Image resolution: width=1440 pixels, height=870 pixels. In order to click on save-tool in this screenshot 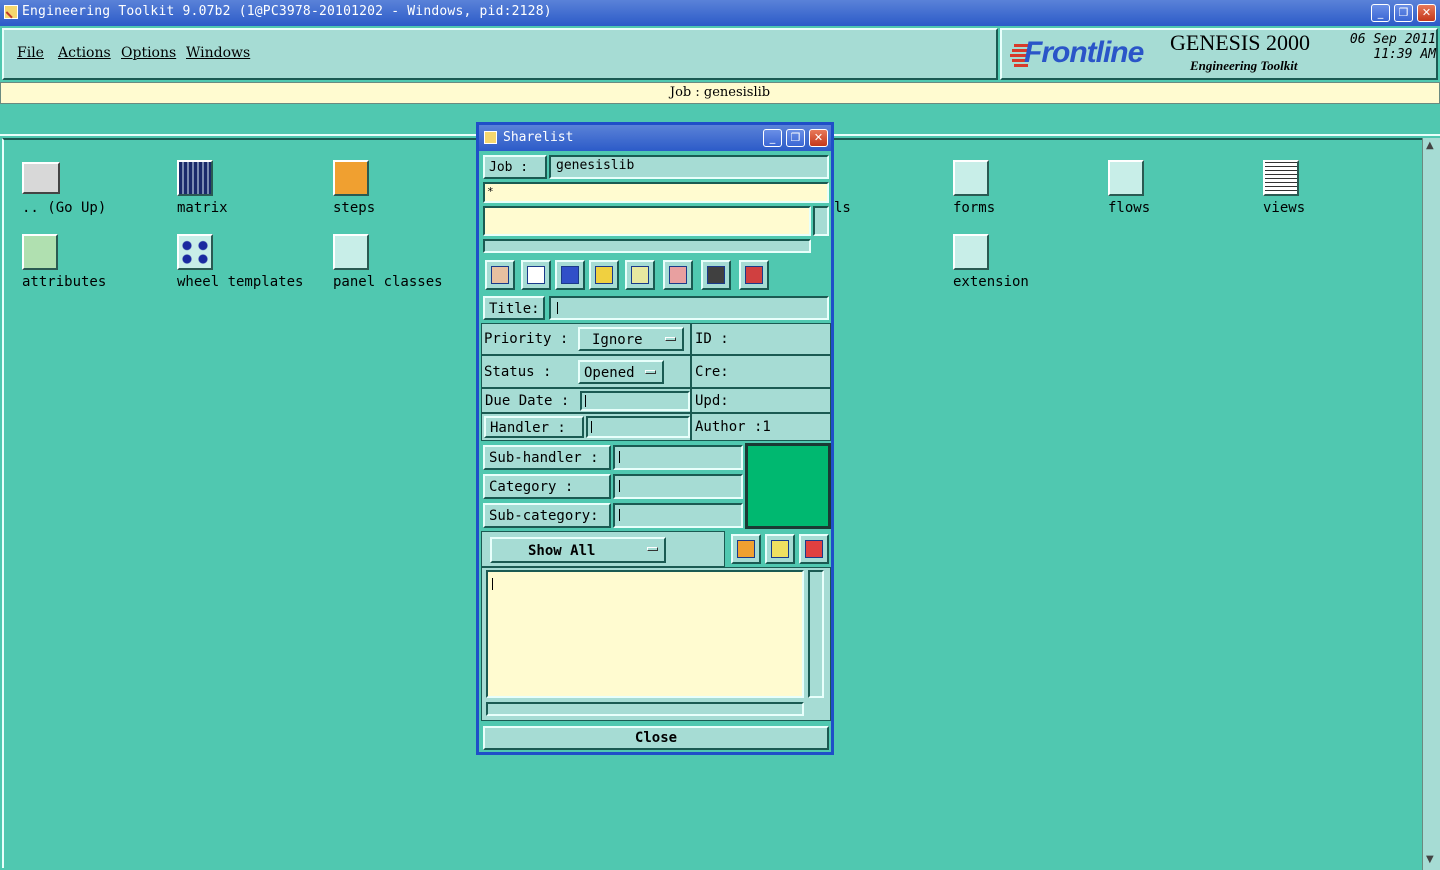, I will do `click(716, 275)`.